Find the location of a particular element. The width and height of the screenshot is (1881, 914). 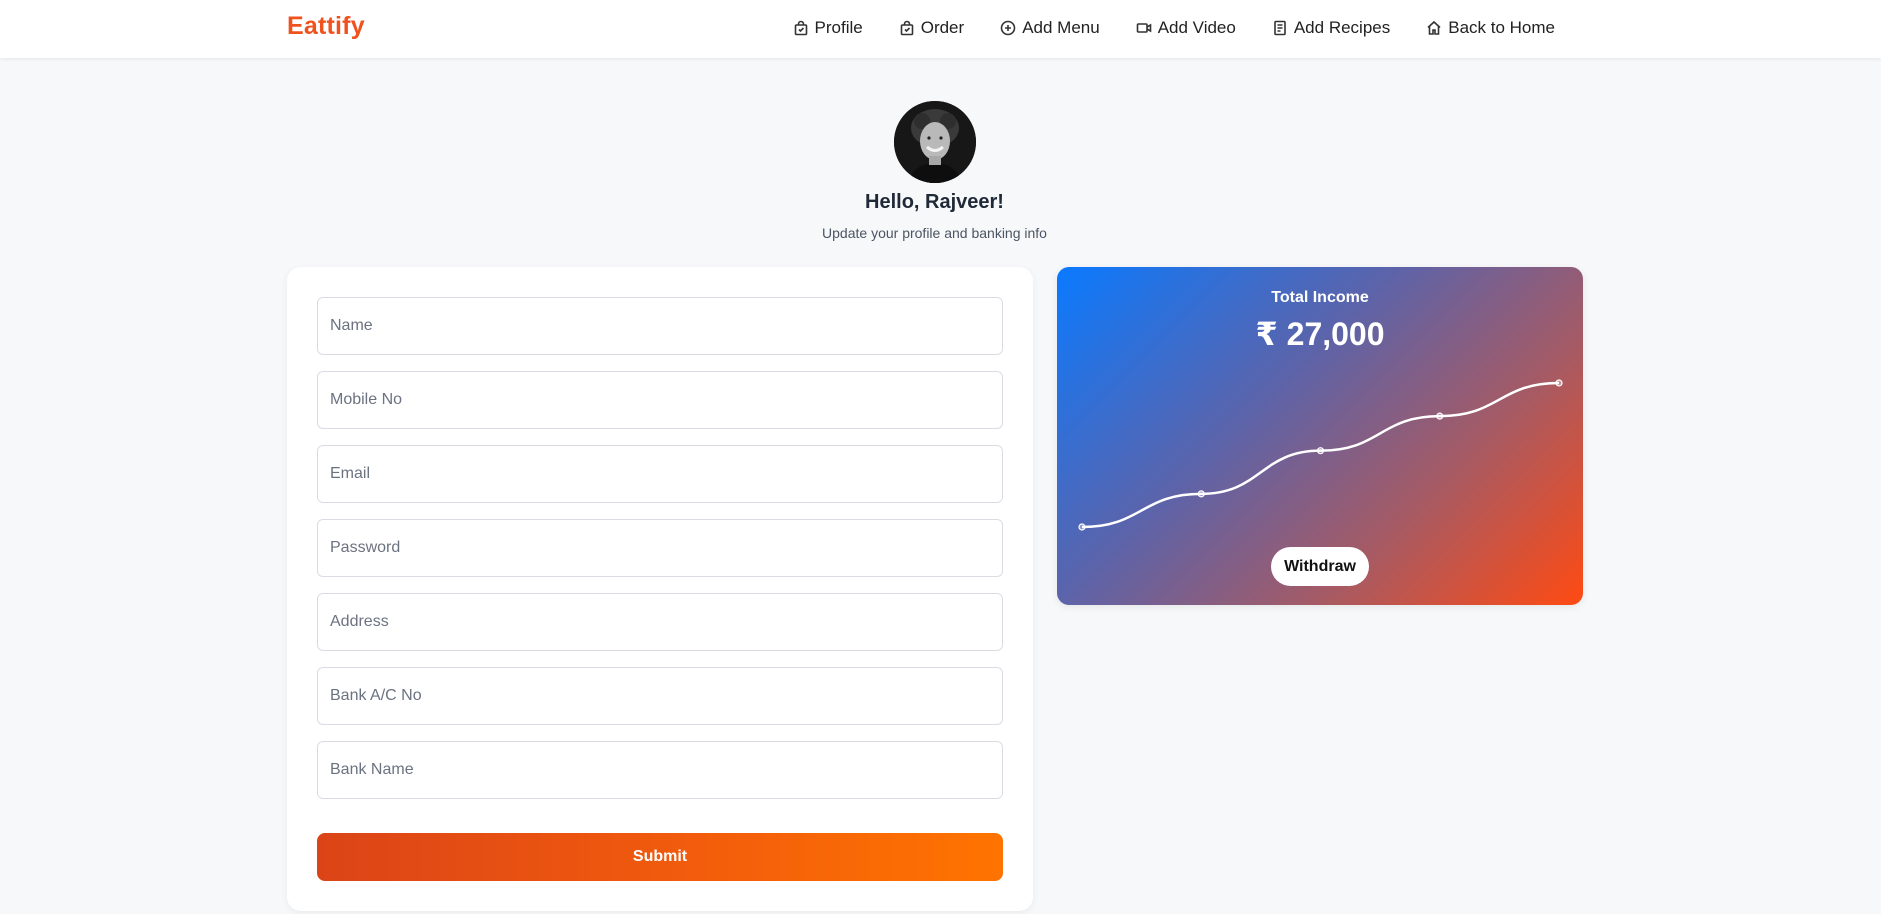

nav-order: Order is located at coordinates (931, 28).